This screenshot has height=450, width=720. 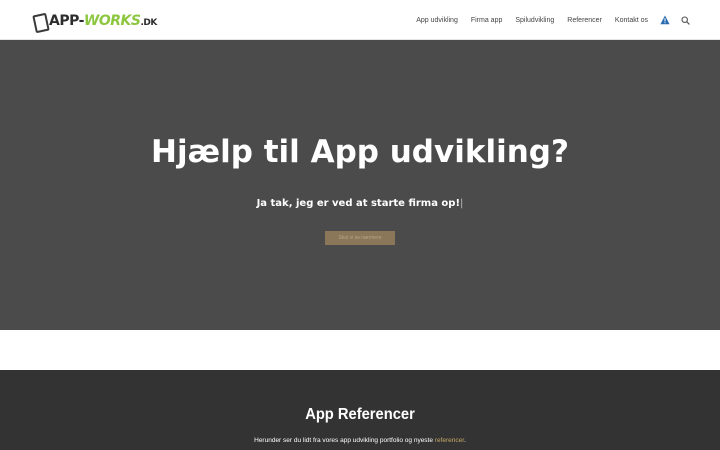 What do you see at coordinates (665, 20) in the screenshot?
I see `warning-triangle-icon` at bounding box center [665, 20].